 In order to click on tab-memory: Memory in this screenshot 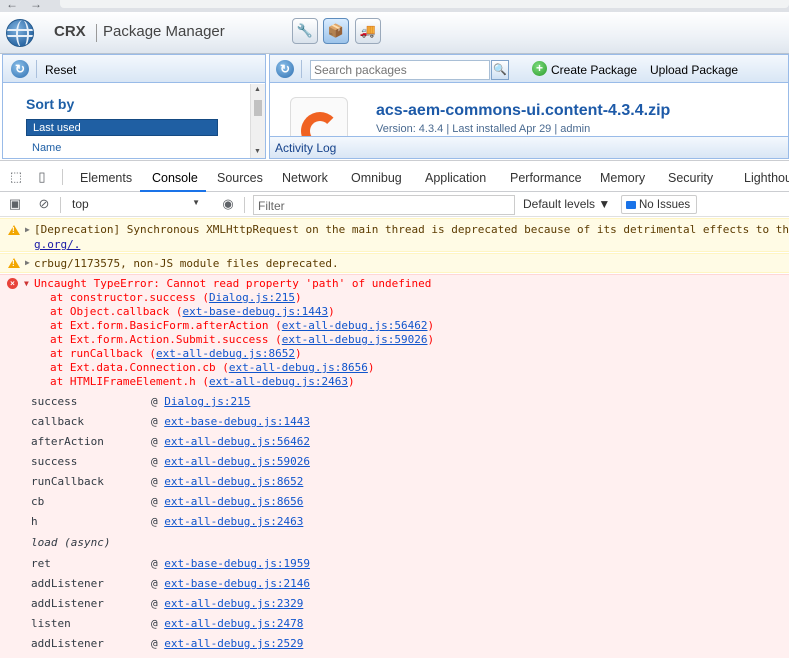, I will do `click(622, 178)`.